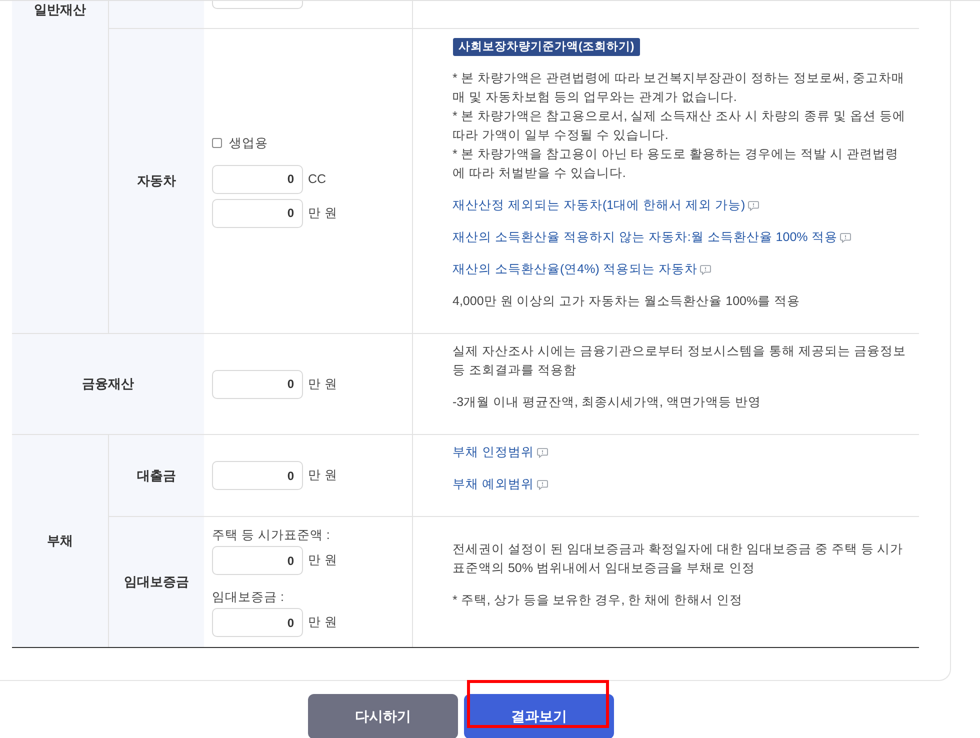 Image resolution: width=980 pixels, height=738 pixels. Describe the element at coordinates (271, 535) in the screenshot. I see `field-caption: 주택 등 시가표준액 :` at that location.